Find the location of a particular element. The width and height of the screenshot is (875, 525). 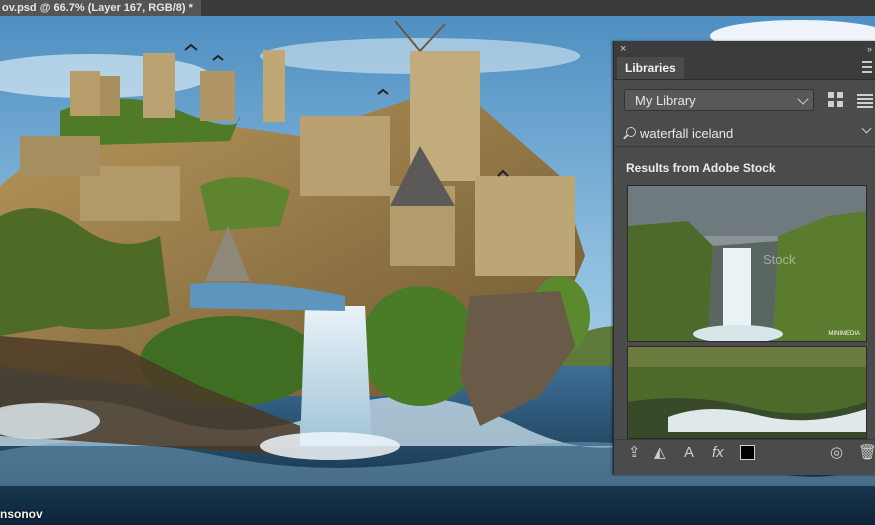

grid-view-icon is located at coordinates (836, 100).